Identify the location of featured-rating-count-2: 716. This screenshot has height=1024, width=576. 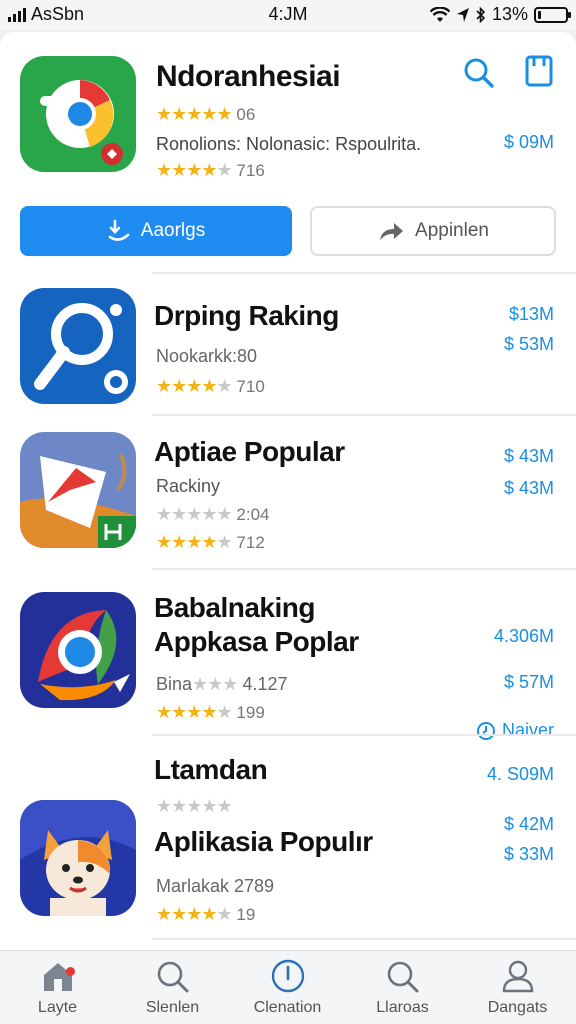
(250, 170).